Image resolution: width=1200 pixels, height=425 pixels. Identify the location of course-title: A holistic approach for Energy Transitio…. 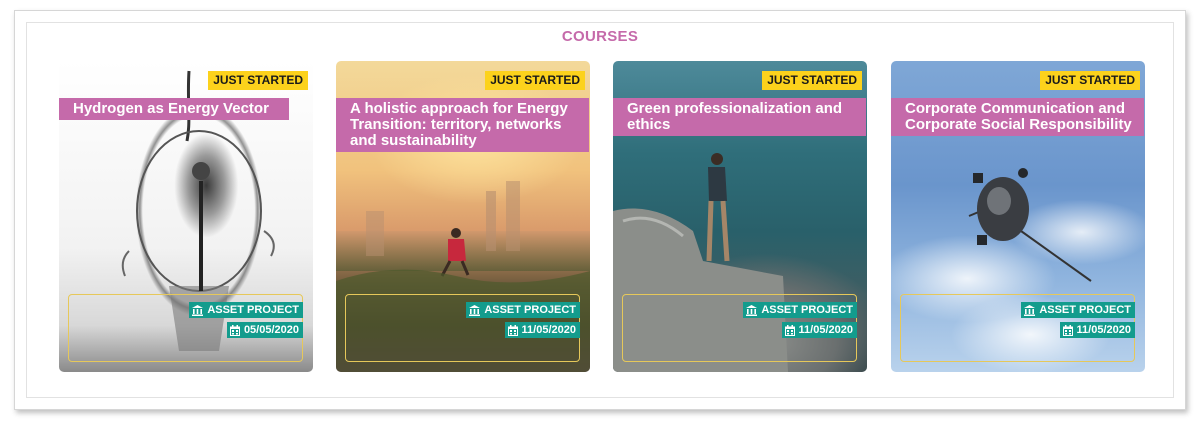
(462, 125).